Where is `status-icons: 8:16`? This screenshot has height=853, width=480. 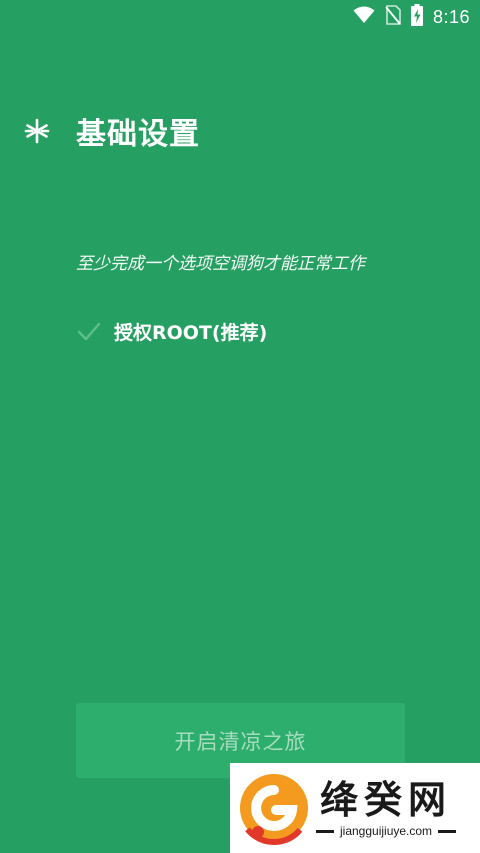 status-icons: 8:16 is located at coordinates (411, 17).